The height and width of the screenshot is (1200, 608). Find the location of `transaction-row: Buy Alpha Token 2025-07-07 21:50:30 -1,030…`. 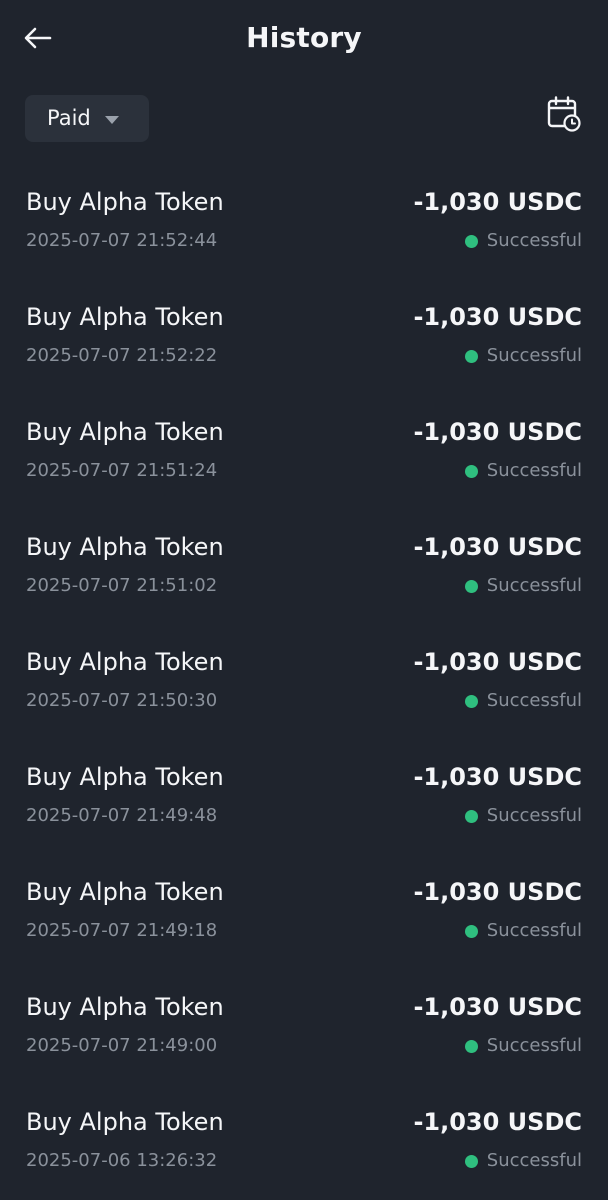

transaction-row: Buy Alpha Token 2025-07-07 21:50:30 -1,030… is located at coordinates (304, 677).